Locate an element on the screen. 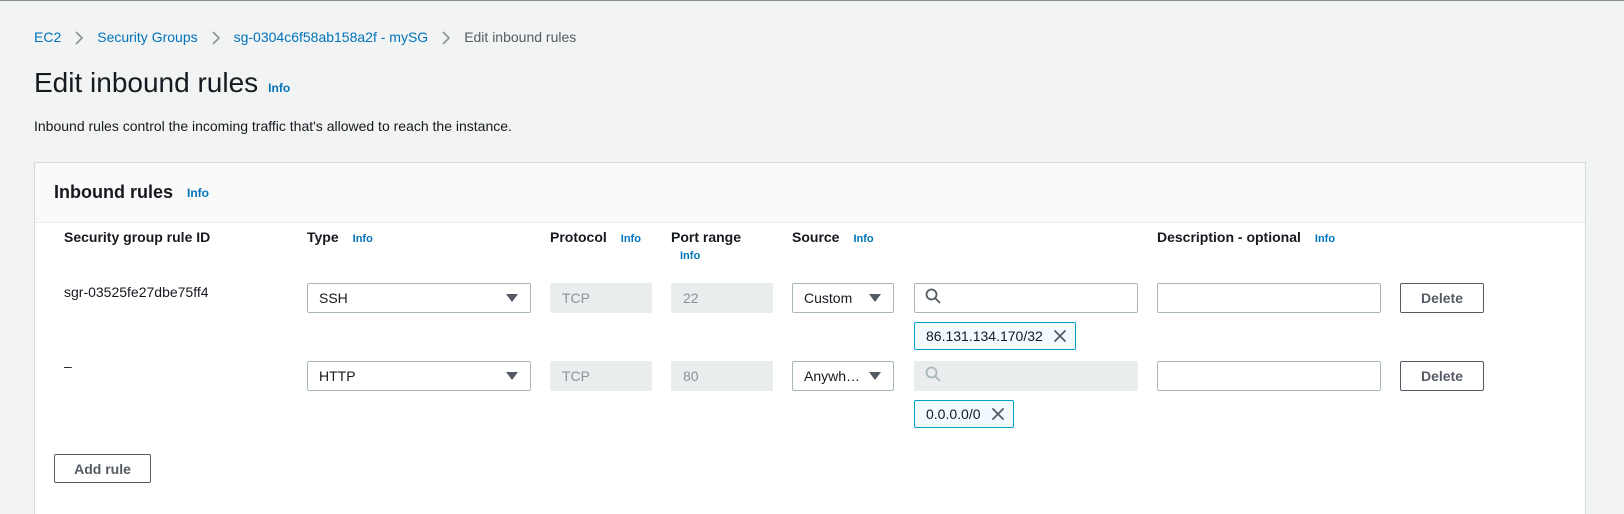 The image size is (1624, 514). add-rule-button: Add rule is located at coordinates (102, 468).